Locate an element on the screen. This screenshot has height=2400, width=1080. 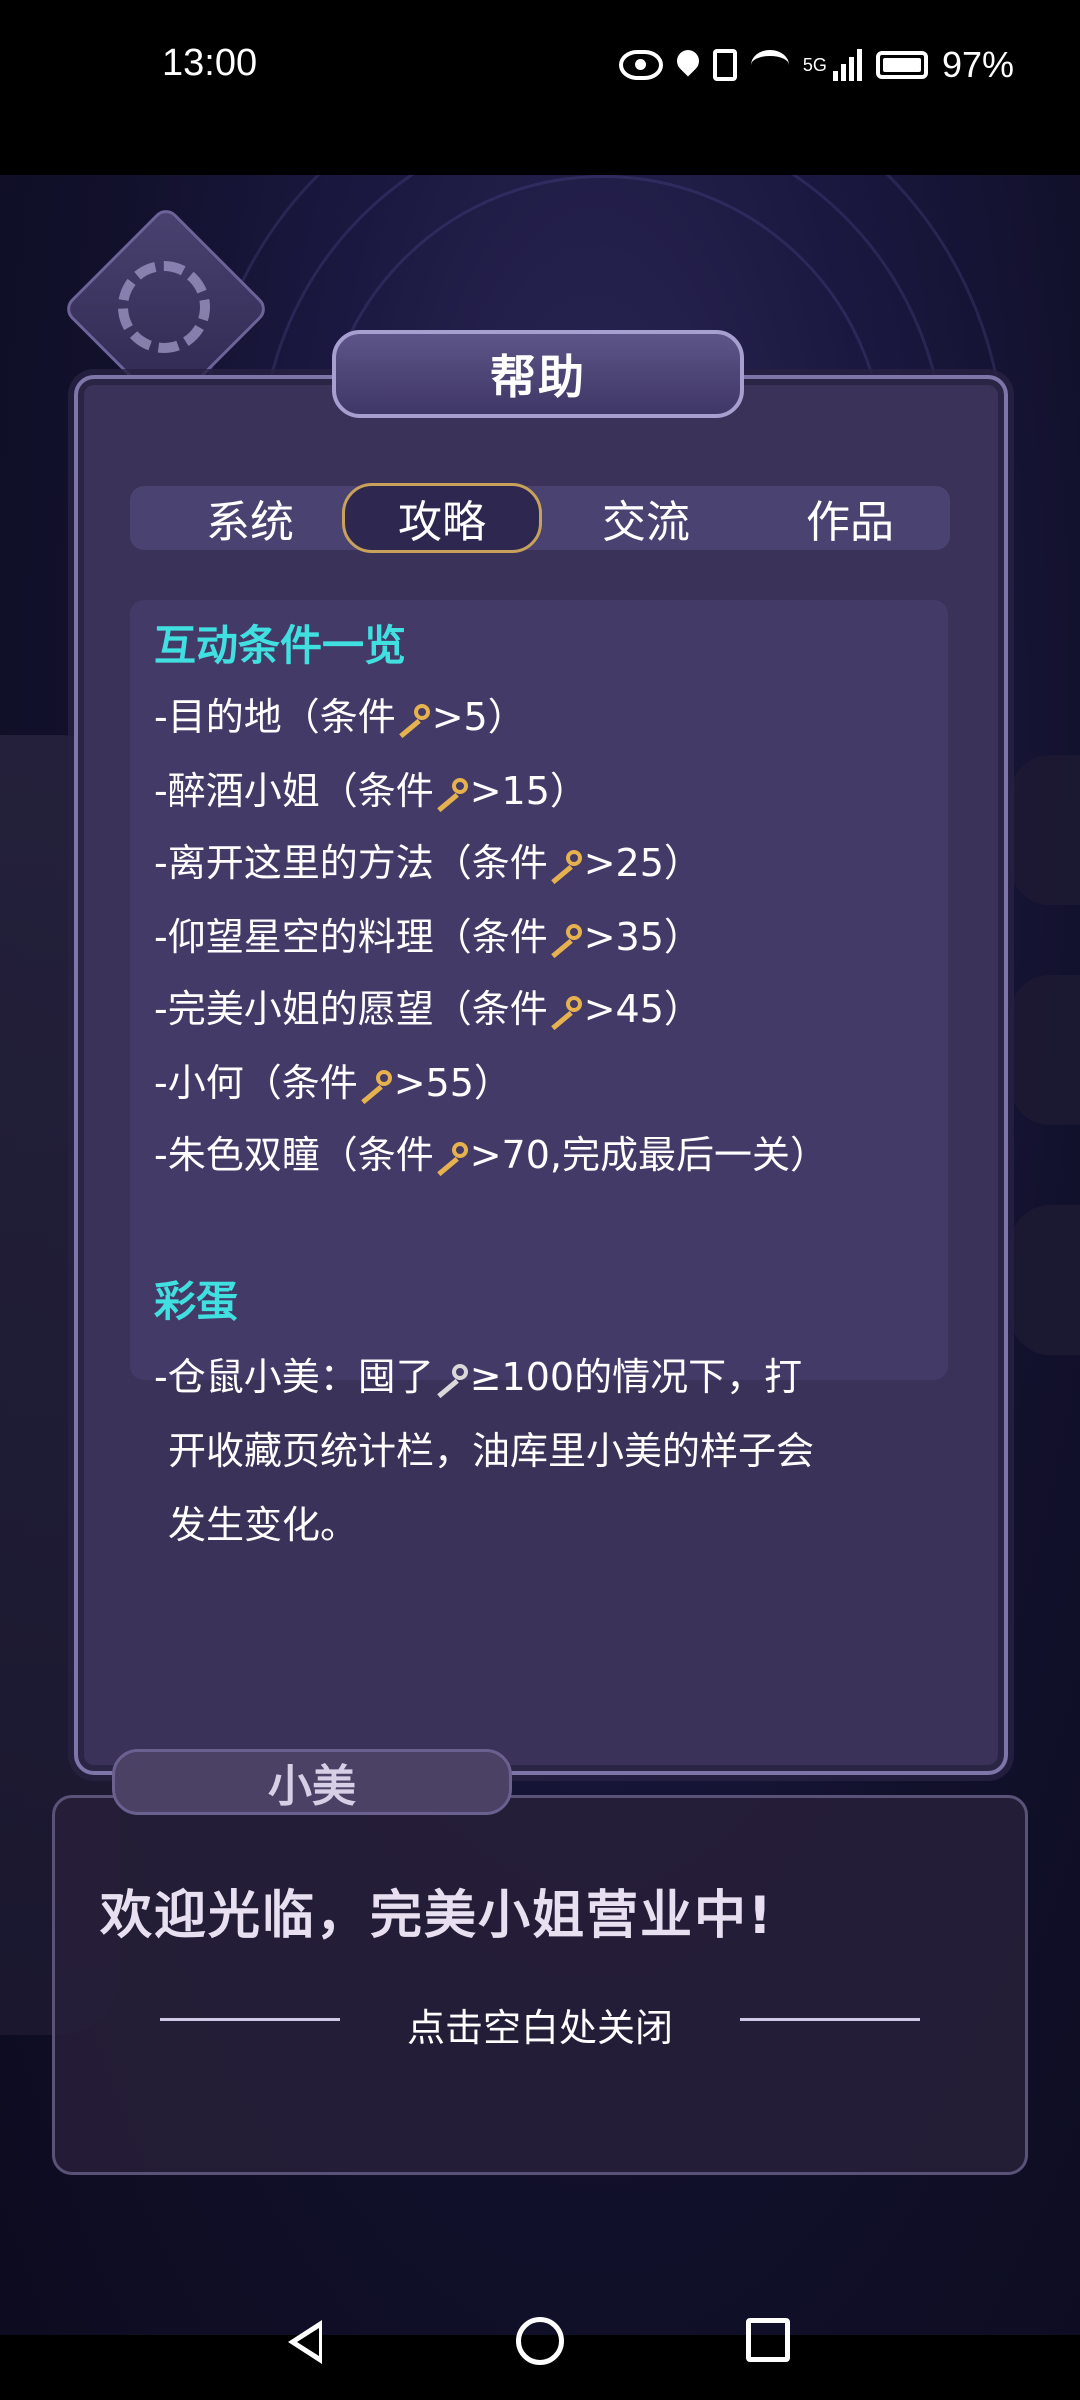
status-time: 13:00 is located at coordinates (210, 63).